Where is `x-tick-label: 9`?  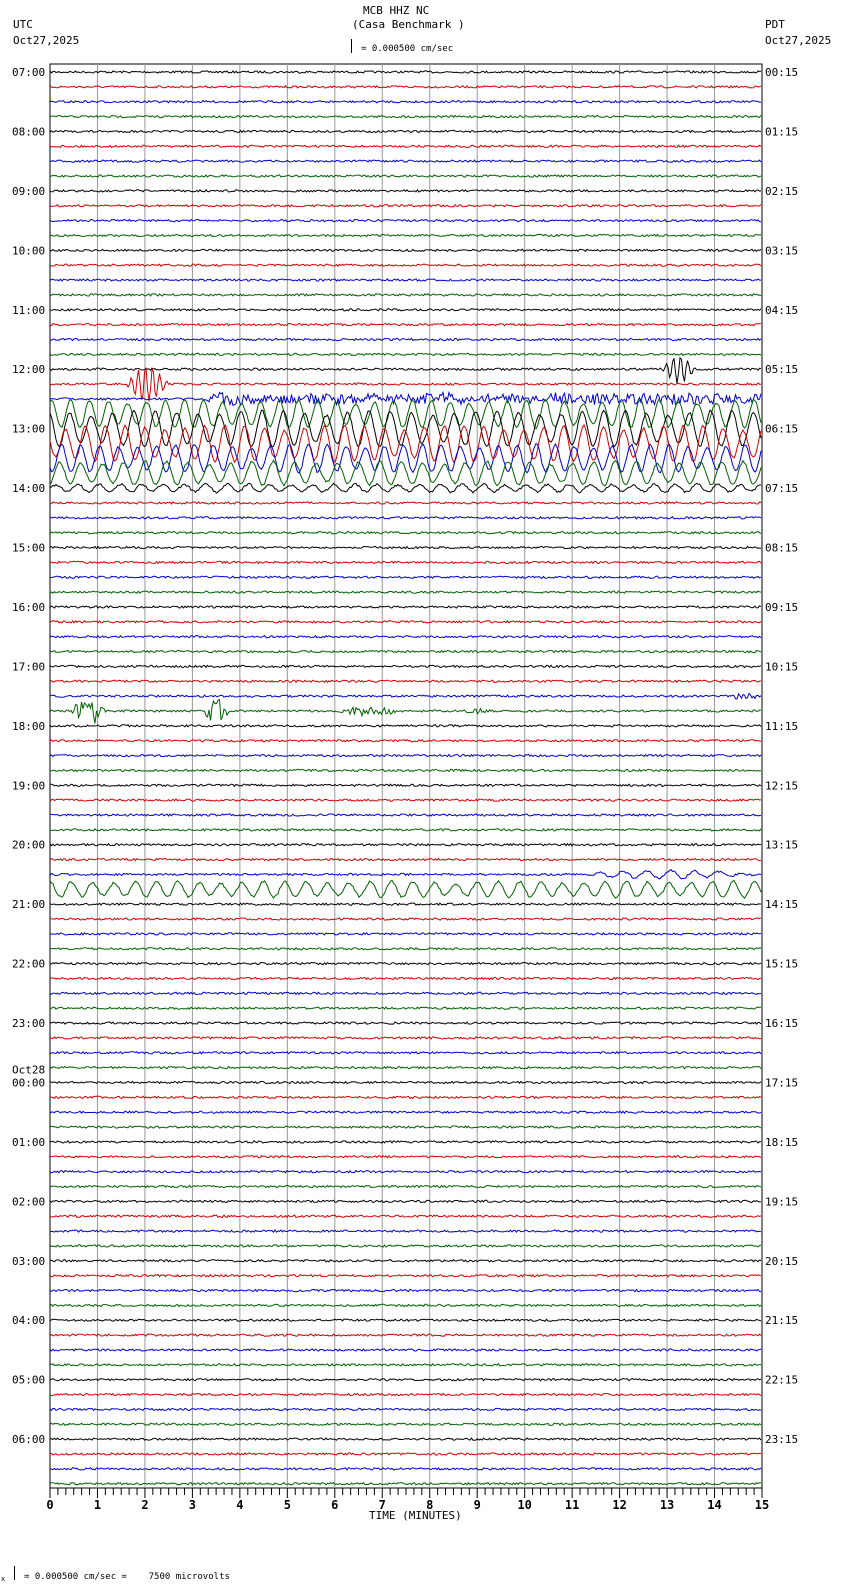
x-tick-label: 9 is located at coordinates (477, 1505).